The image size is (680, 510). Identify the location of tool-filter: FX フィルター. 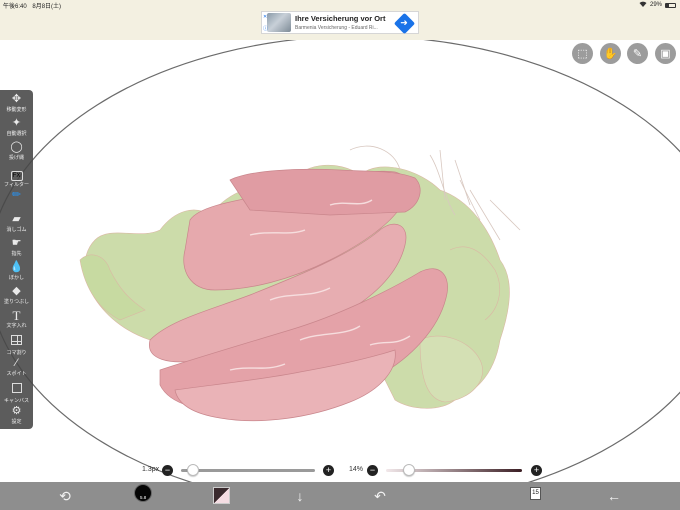
(16, 176).